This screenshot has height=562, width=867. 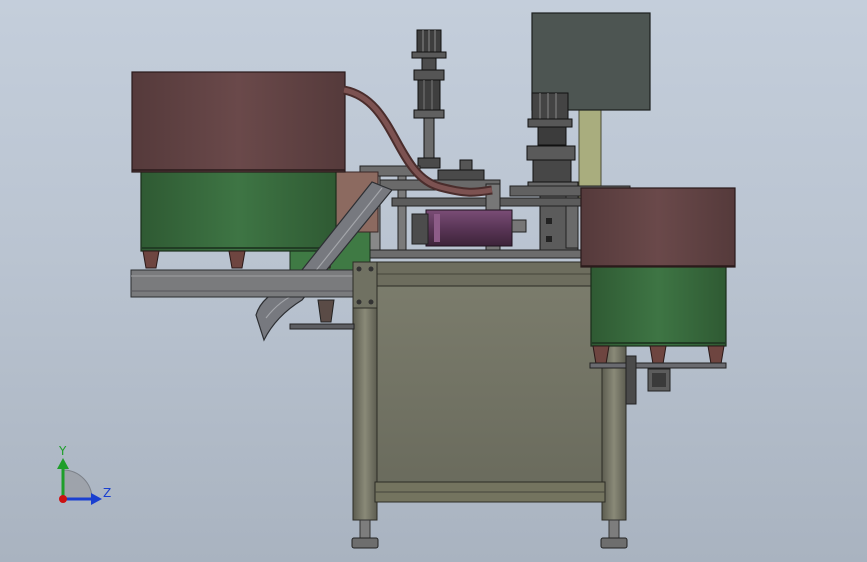 I want to click on left-foot-stem, so click(x=365, y=529).